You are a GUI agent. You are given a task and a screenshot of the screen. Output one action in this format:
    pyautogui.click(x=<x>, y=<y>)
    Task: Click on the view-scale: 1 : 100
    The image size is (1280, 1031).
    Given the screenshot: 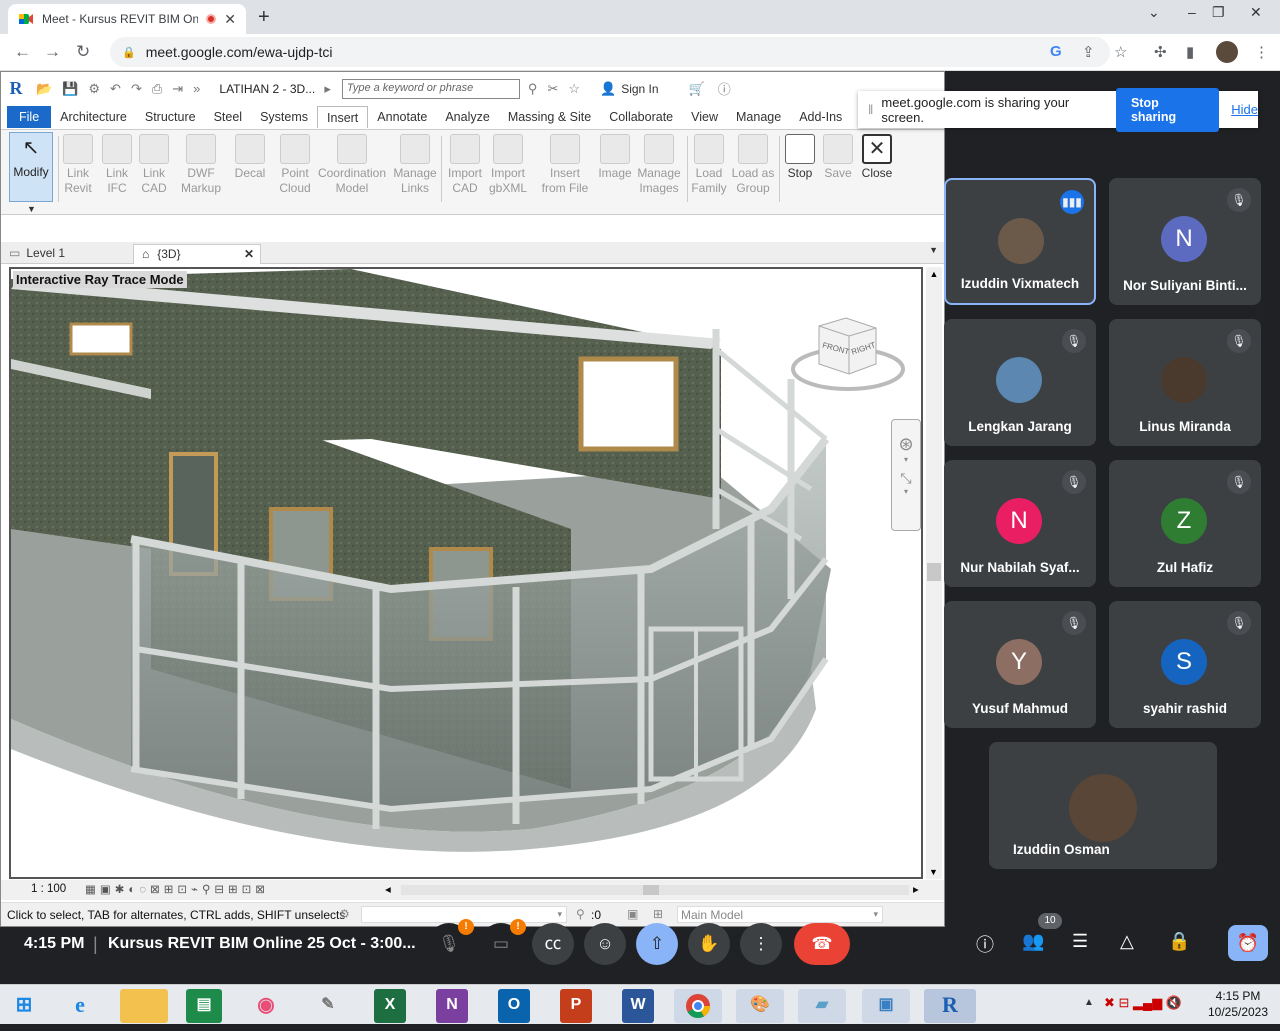 What is the action you would take?
    pyautogui.click(x=48, y=889)
    